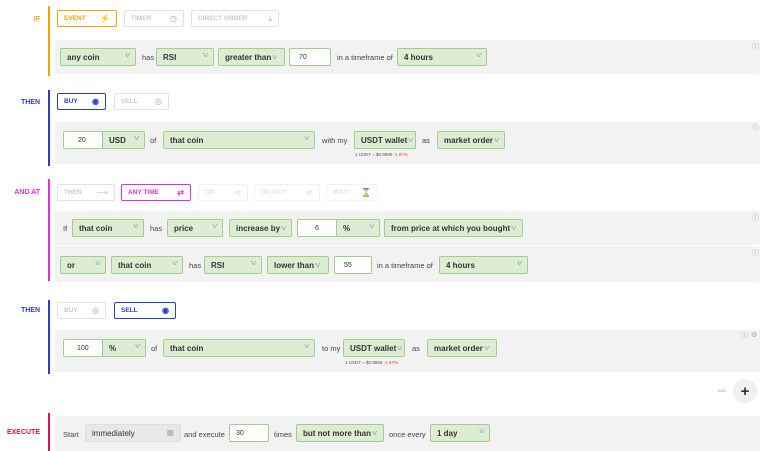  I want to click on start-date-value: immediately, so click(113, 433).